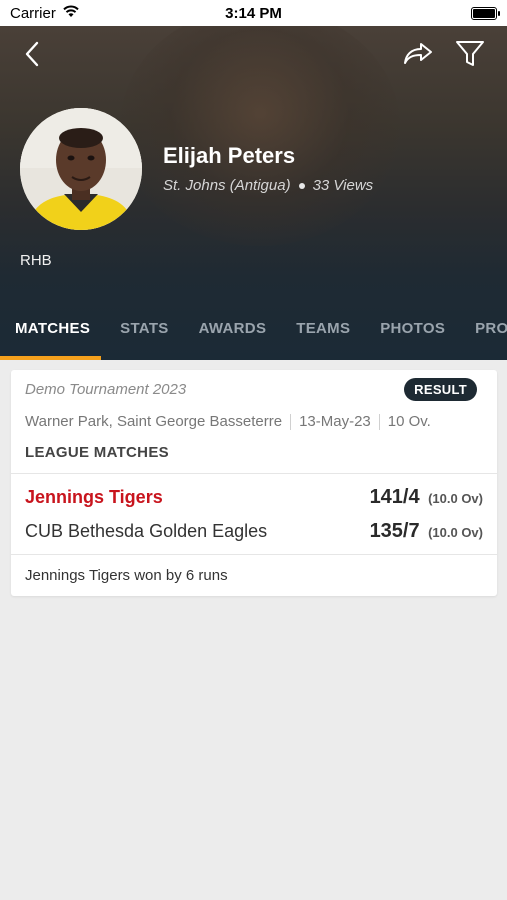 This screenshot has width=507, height=900. What do you see at coordinates (253, 56) in the screenshot?
I see `top-toolbar` at bounding box center [253, 56].